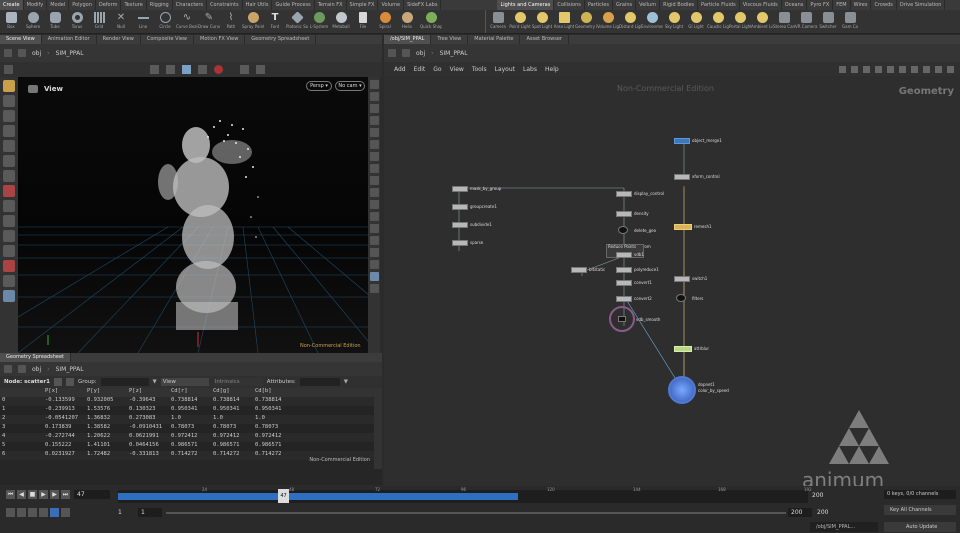 The height and width of the screenshot is (533, 960). What do you see at coordinates (12, 5) in the screenshot?
I see `shelf-tab-create: Create` at bounding box center [12, 5].